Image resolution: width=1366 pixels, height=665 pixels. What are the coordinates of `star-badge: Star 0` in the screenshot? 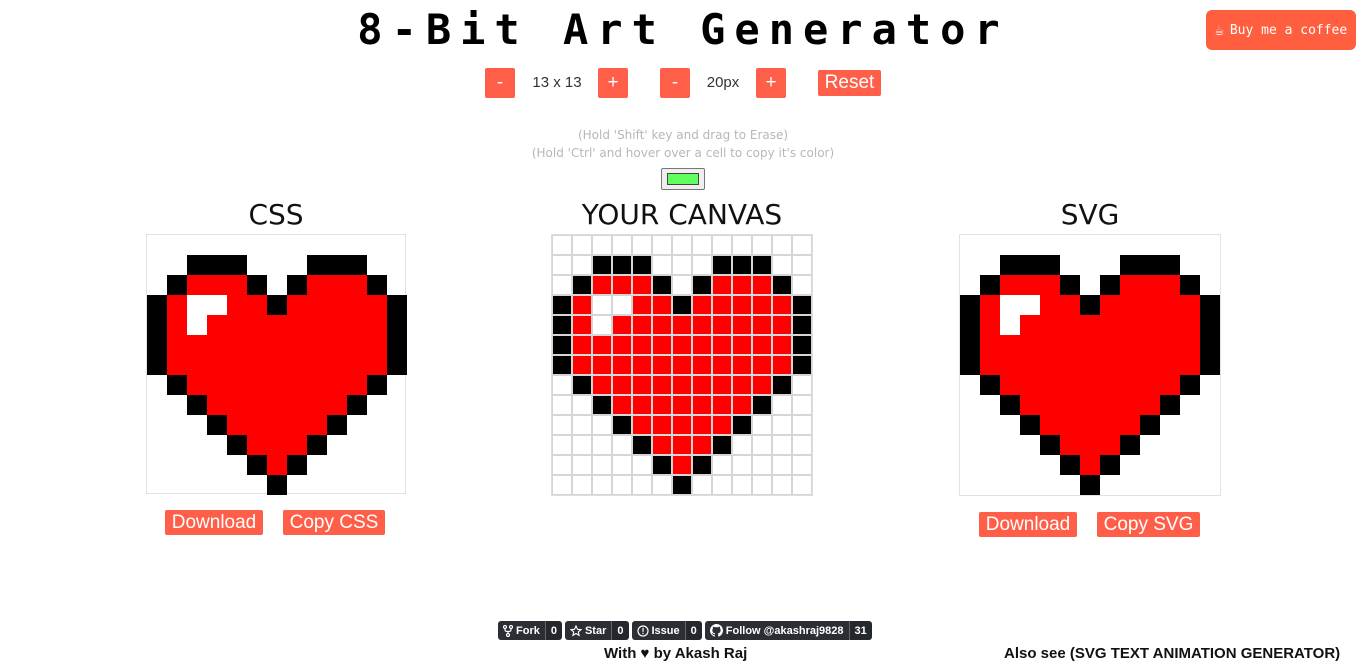 It's located at (596, 630).